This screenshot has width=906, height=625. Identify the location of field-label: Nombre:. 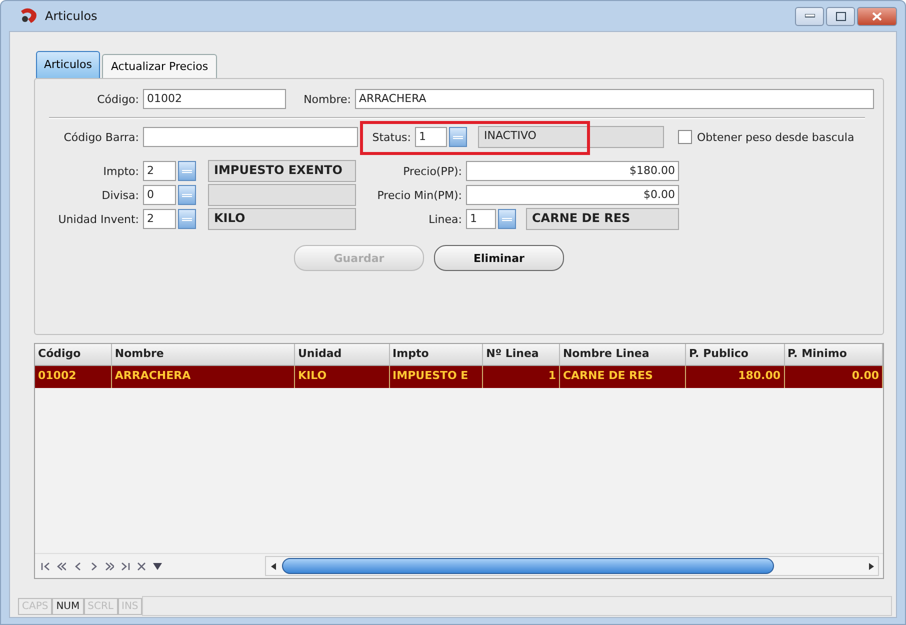
(327, 99).